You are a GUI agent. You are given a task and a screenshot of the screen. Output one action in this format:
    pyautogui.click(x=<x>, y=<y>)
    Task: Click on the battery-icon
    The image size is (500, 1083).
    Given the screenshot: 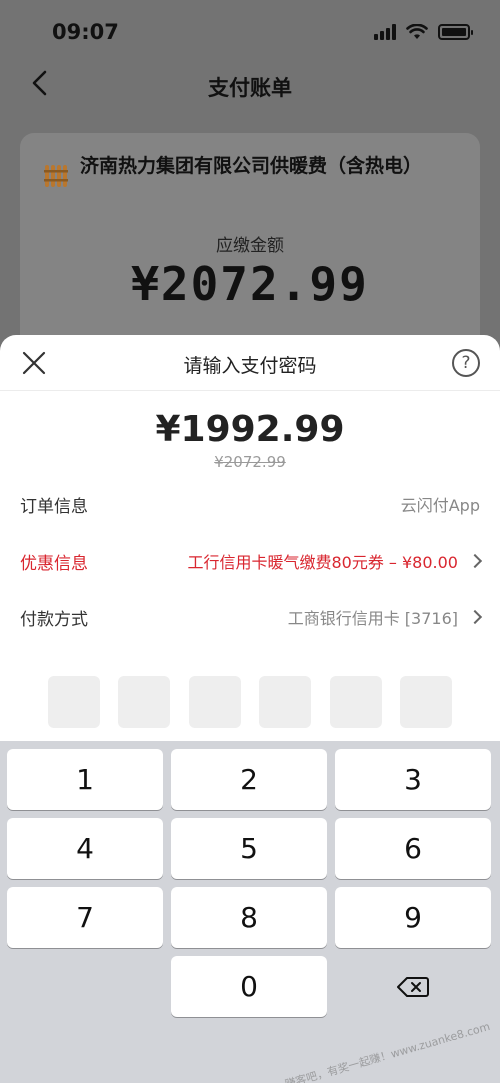 What is the action you would take?
    pyautogui.click(x=455, y=32)
    